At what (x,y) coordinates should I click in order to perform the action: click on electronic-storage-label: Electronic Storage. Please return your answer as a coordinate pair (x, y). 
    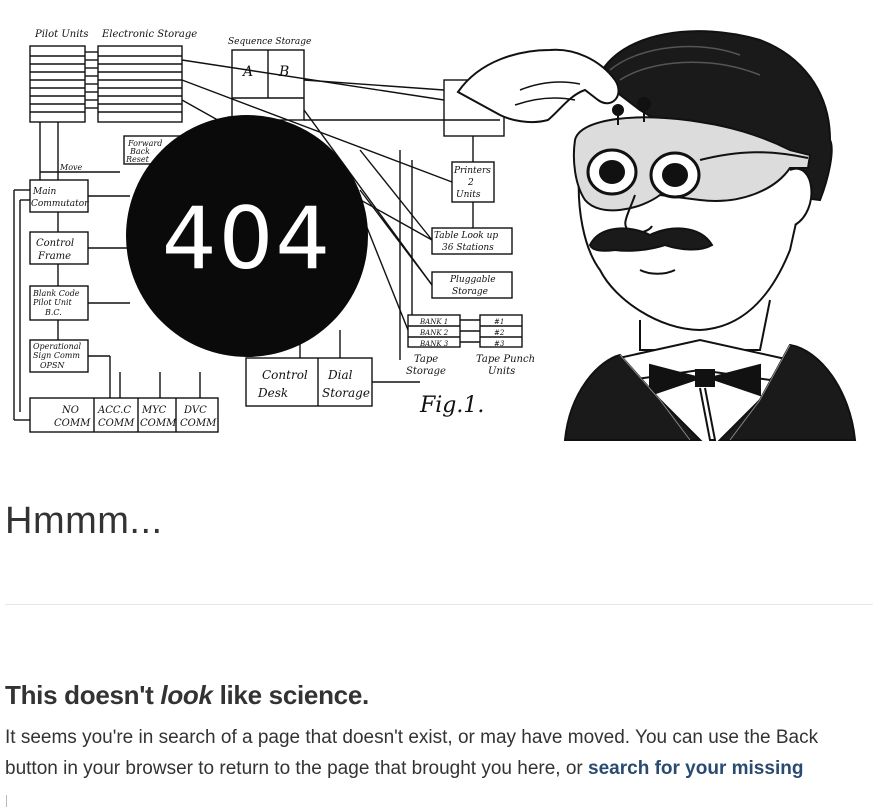
    Looking at the image, I should click on (149, 34).